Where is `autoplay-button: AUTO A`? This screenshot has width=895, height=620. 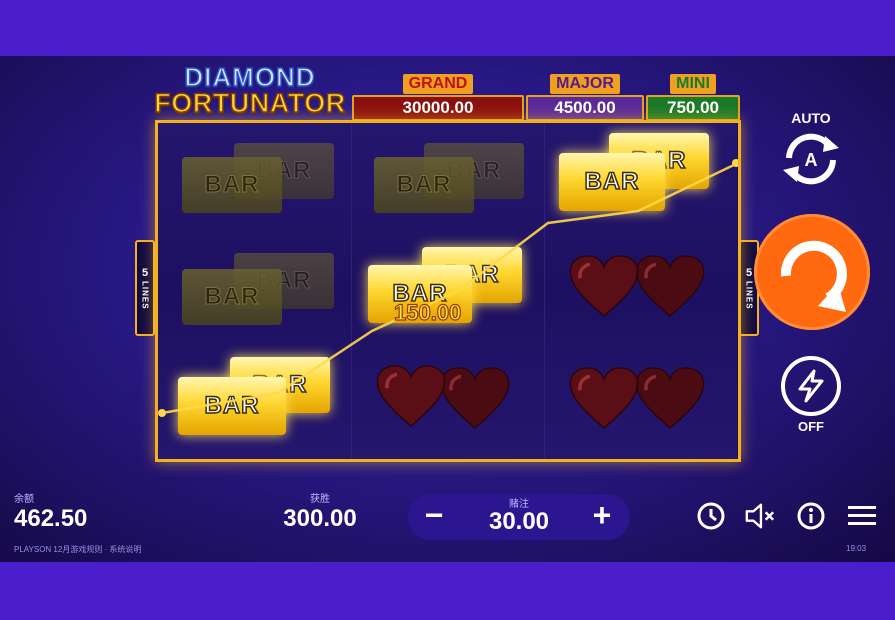
autoplay-button: AUTO A is located at coordinates (811, 150).